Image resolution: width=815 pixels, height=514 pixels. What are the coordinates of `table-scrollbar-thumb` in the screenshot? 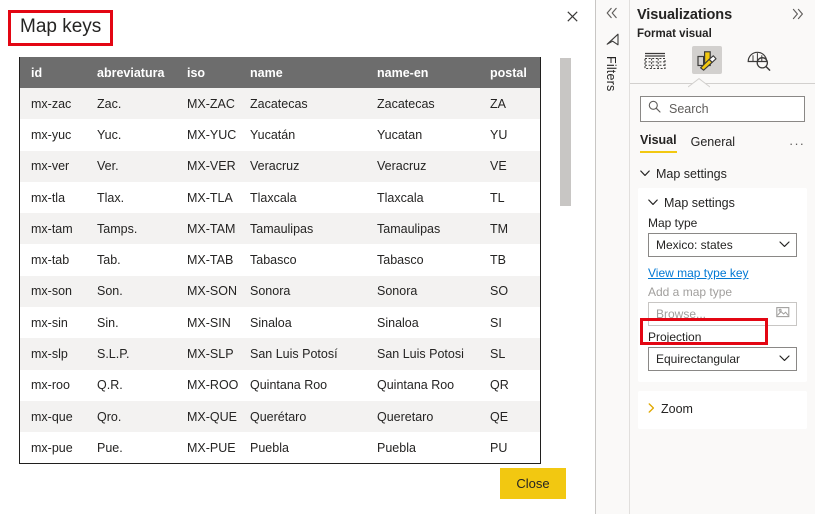 It's located at (565, 132).